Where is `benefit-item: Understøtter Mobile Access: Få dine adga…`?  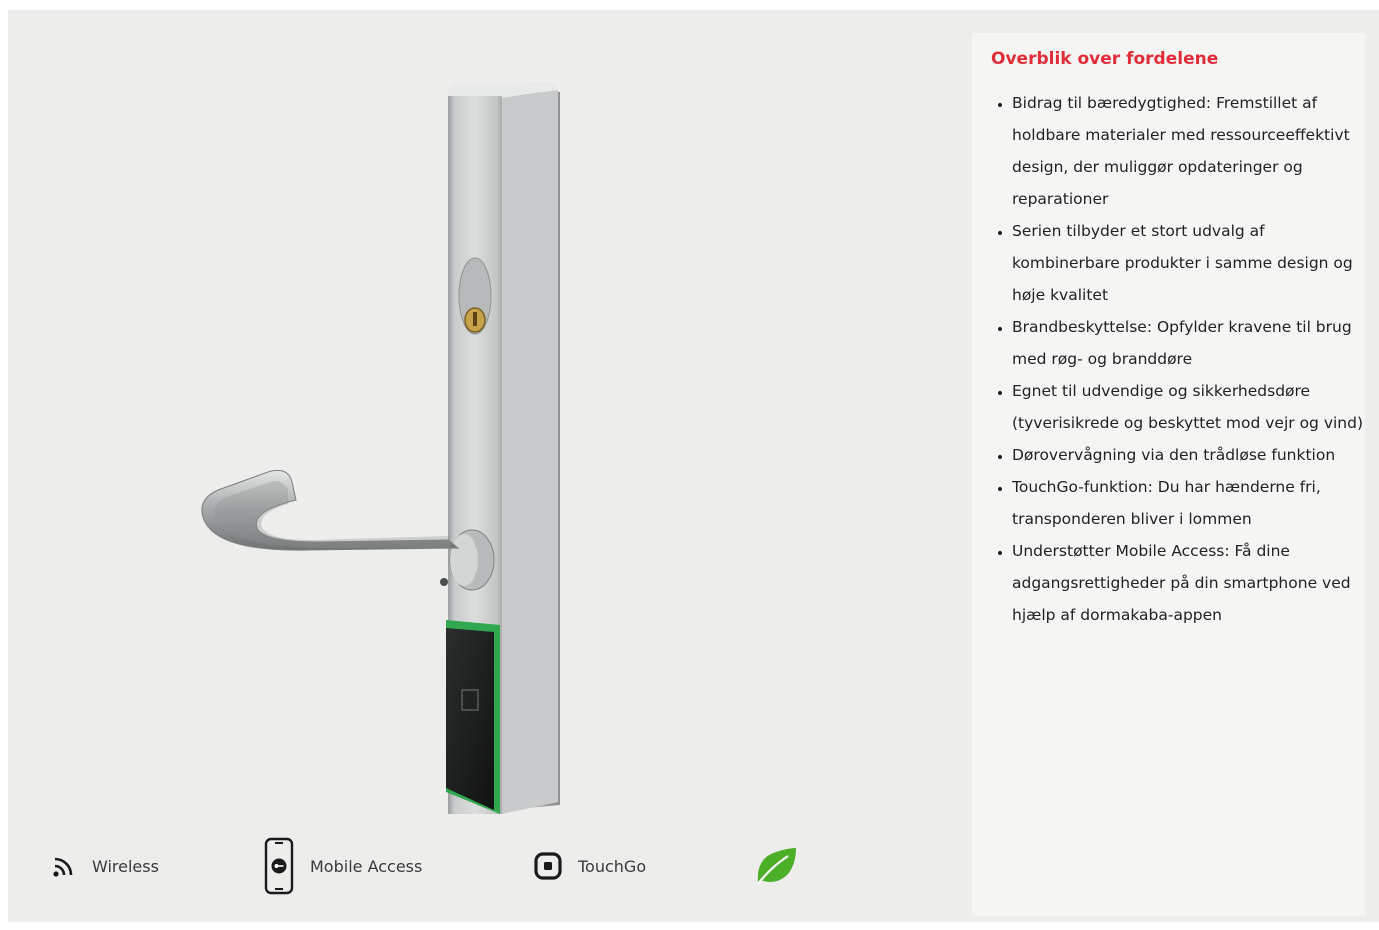
benefit-item: Understøtter Mobile Access: Få dine adga… is located at coordinates (1192, 583).